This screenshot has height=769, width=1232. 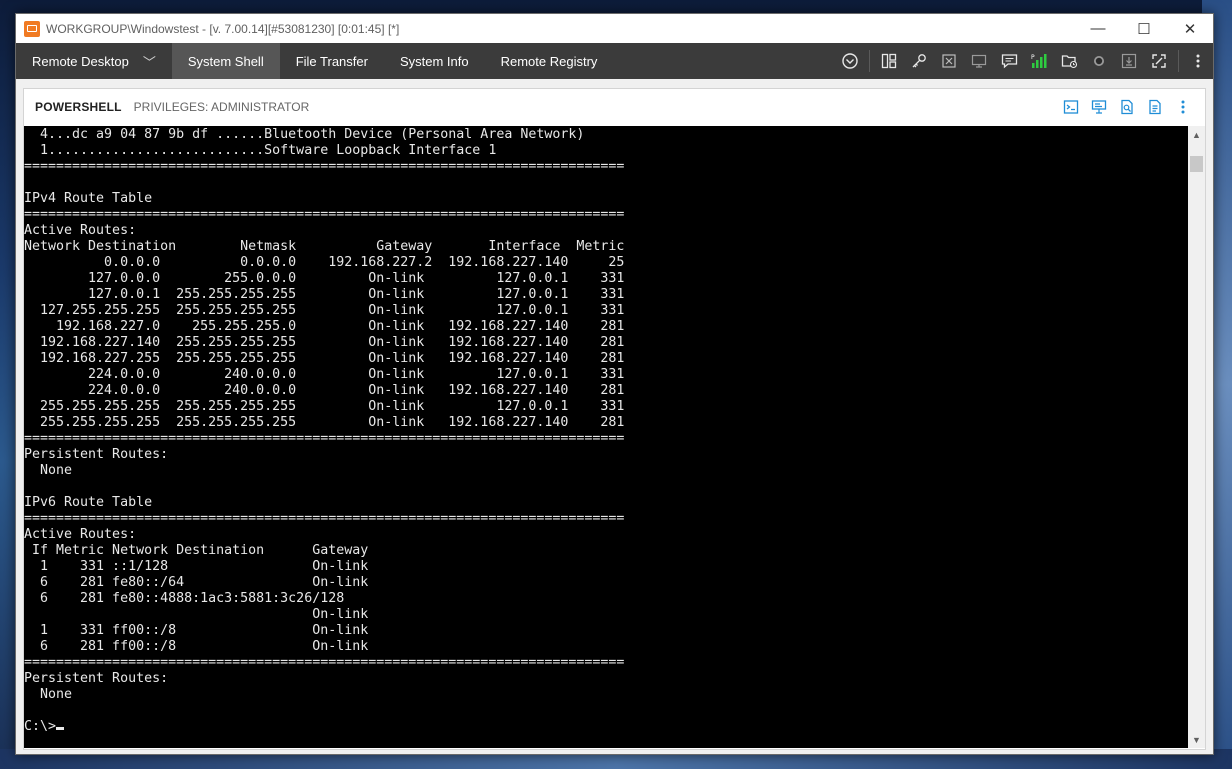 I want to click on console-line: 1 331 ::1/128 On-link, so click(x=204, y=566).